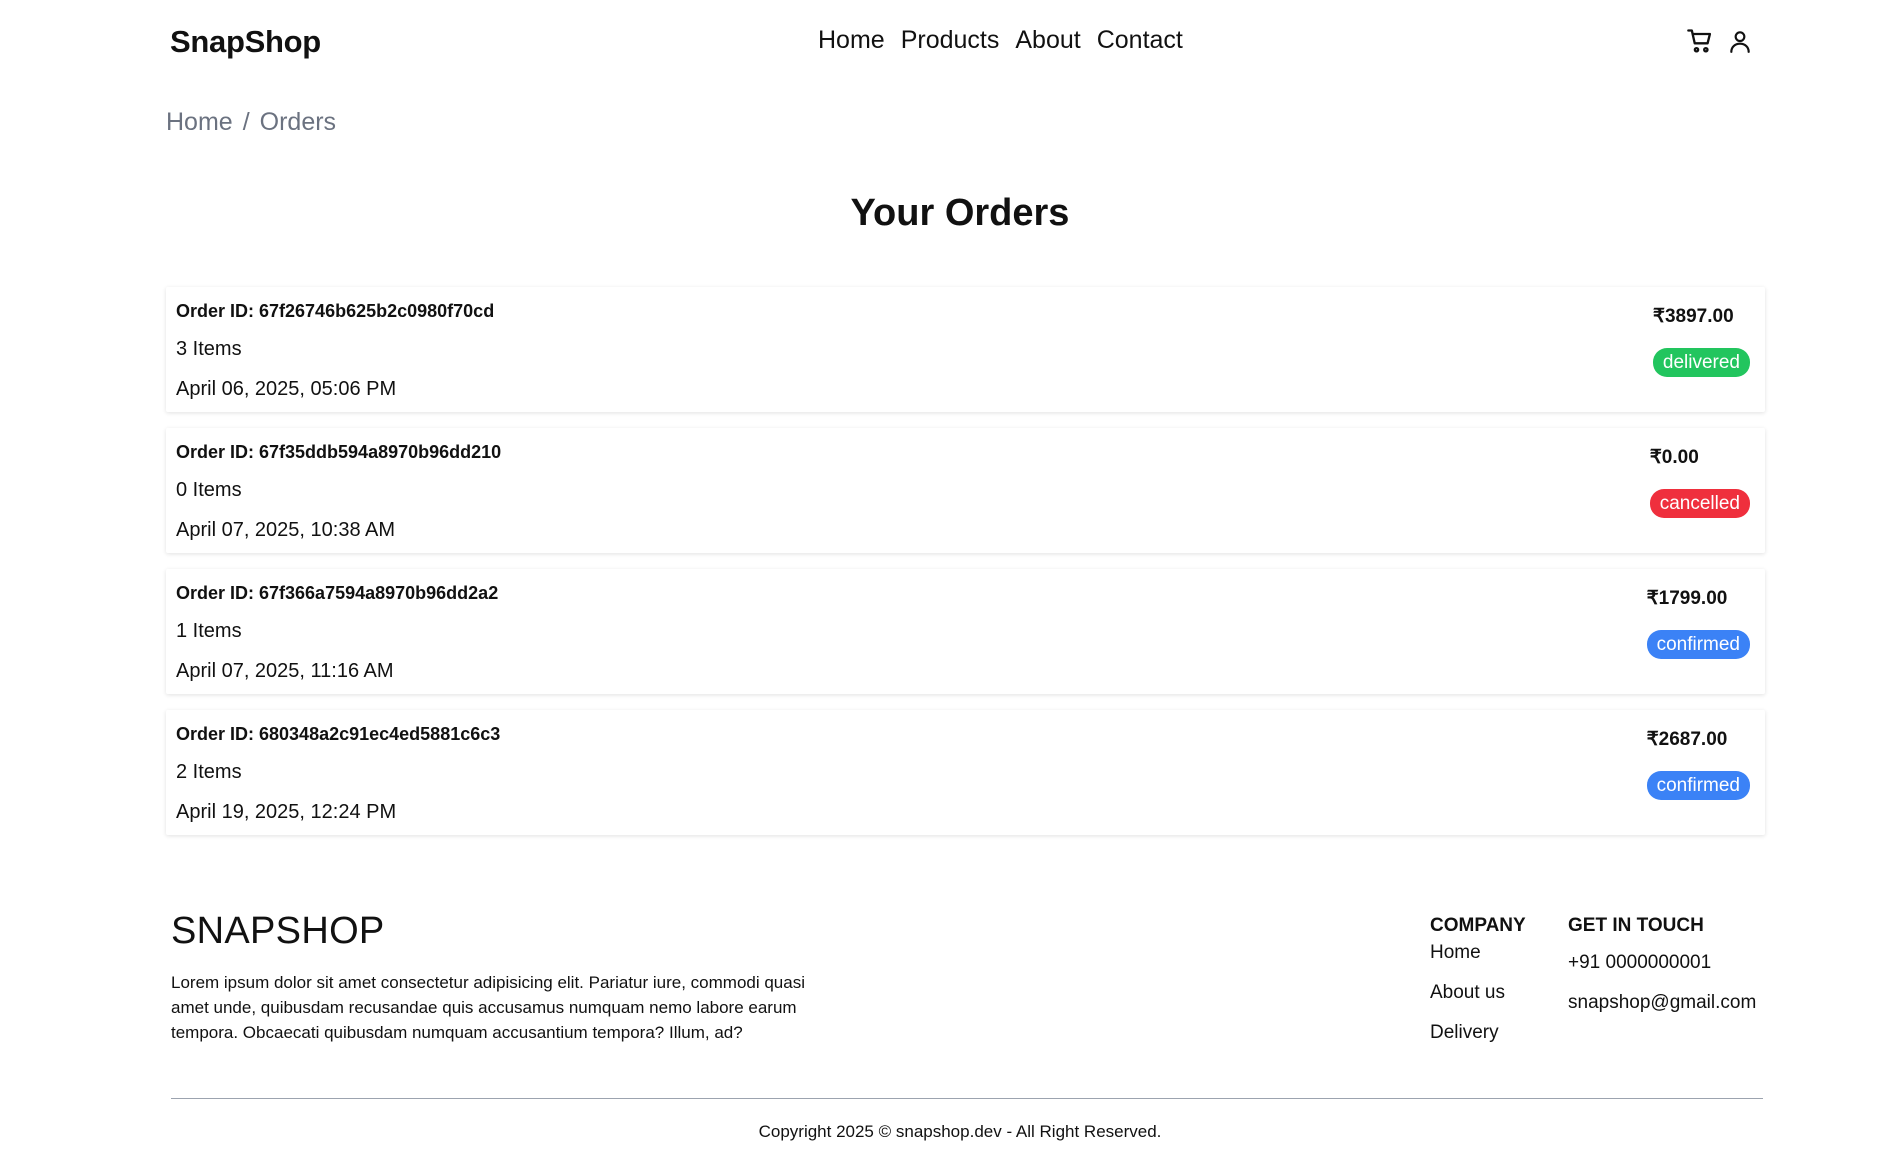 This screenshot has width=1900, height=1156. What do you see at coordinates (960, 213) in the screenshot?
I see `page-title: Your Orders` at bounding box center [960, 213].